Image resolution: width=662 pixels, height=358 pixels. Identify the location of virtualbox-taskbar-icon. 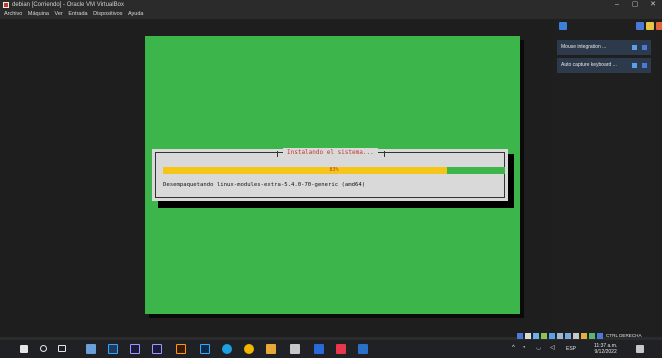
(363, 349).